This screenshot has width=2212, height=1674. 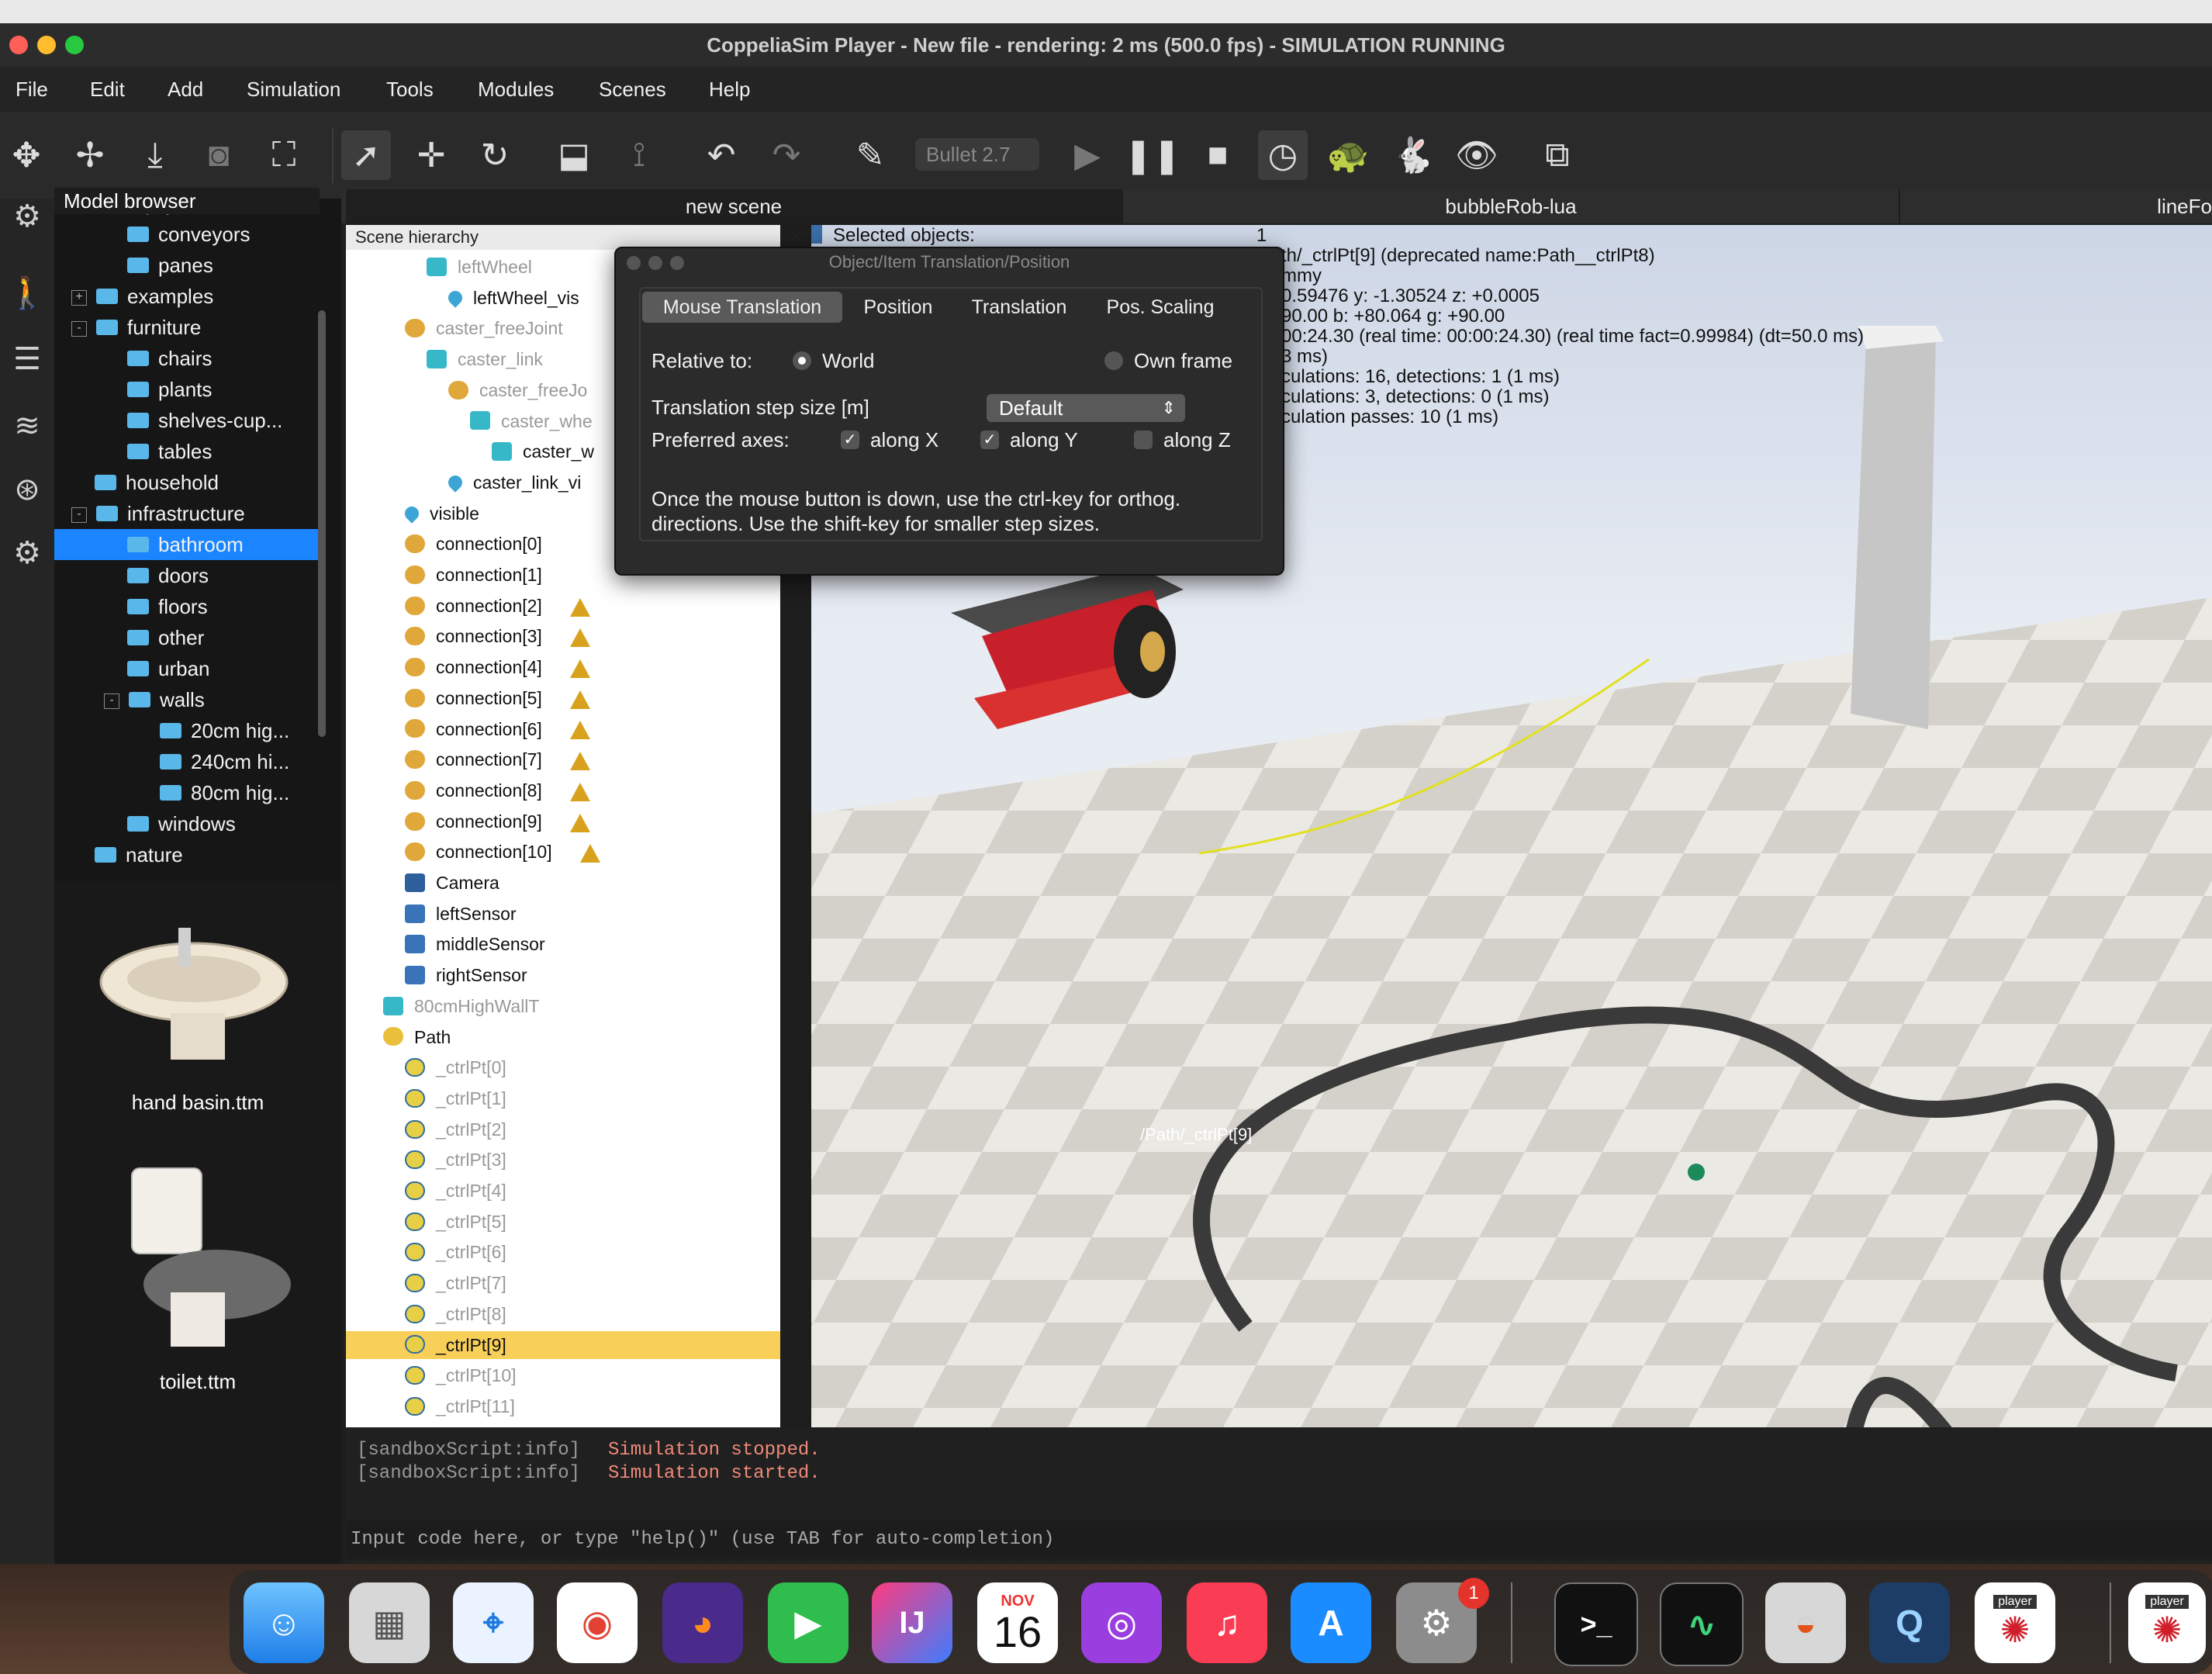 What do you see at coordinates (186, 327) in the screenshot?
I see `model-folder-4: - furniture` at bounding box center [186, 327].